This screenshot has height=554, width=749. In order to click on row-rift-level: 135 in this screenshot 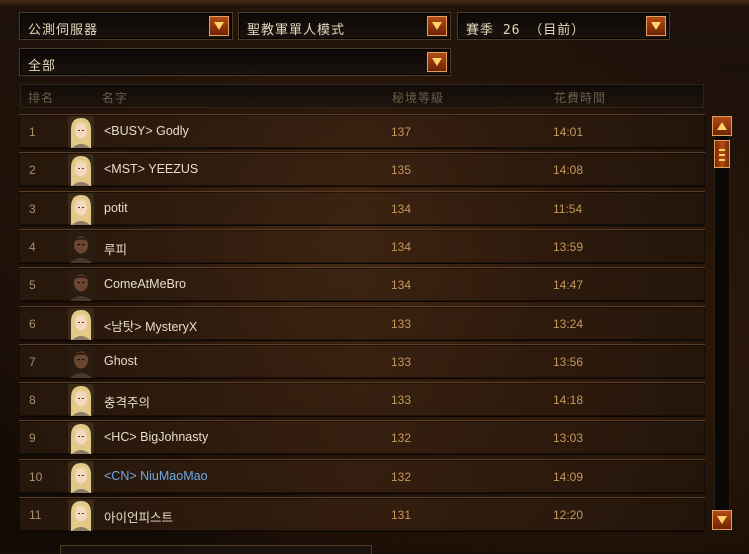, I will do `click(401, 170)`.